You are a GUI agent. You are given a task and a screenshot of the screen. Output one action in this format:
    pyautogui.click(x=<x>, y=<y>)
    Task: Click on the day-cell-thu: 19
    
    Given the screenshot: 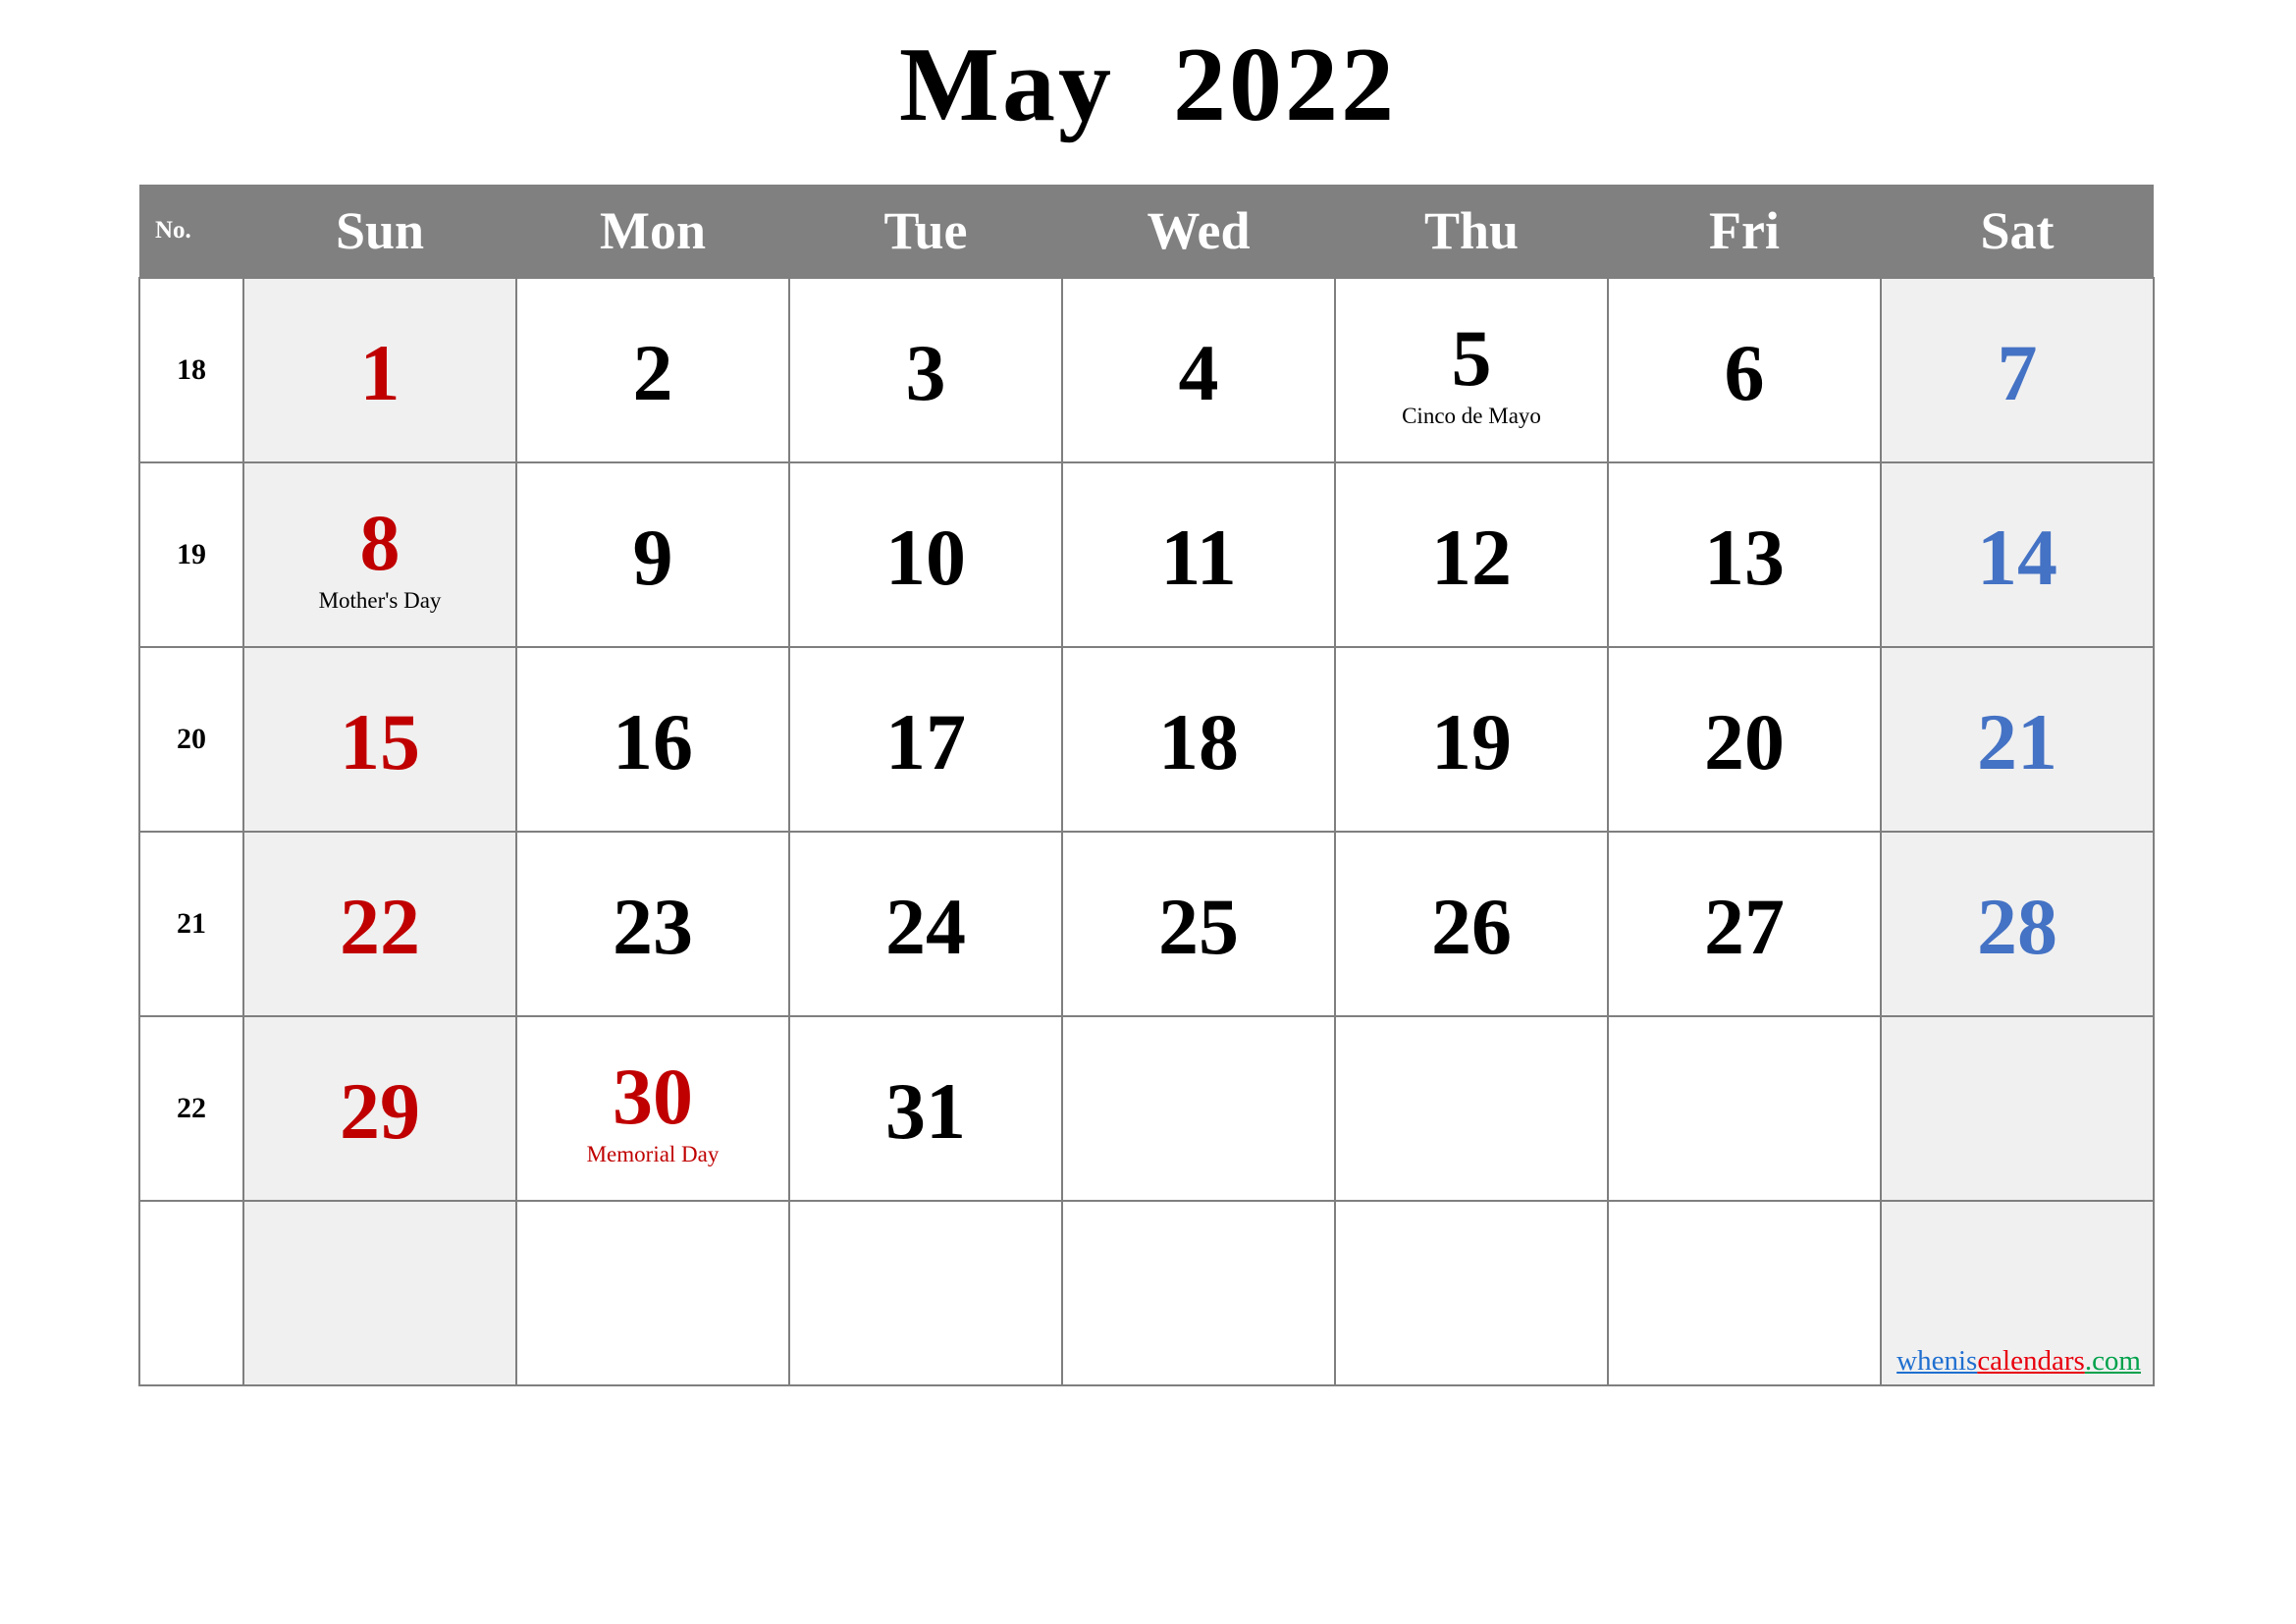 What is the action you would take?
    pyautogui.click(x=1471, y=739)
    